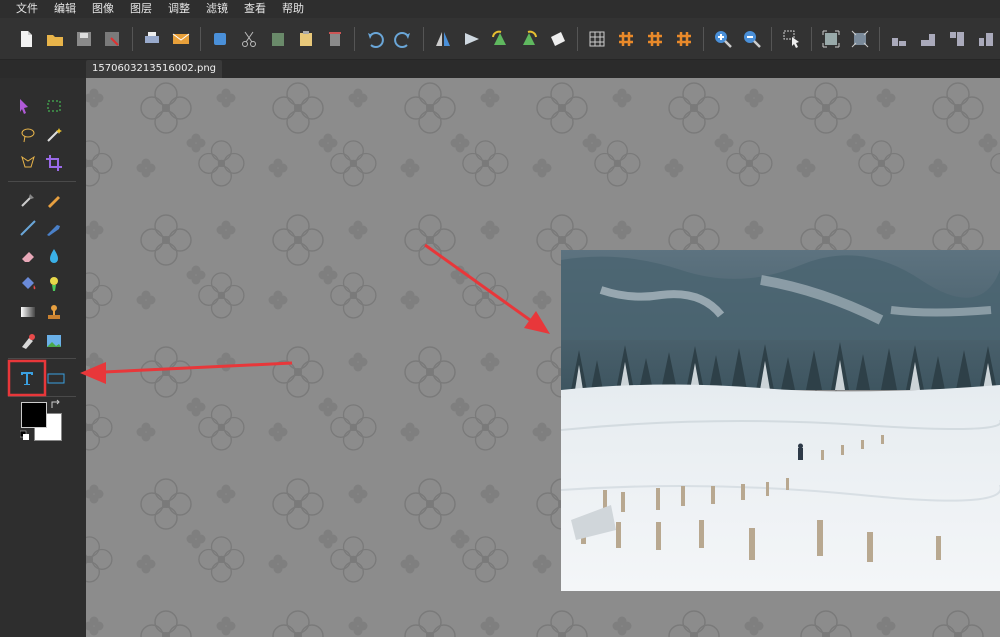  I want to click on brush-tool, so click(54, 228).